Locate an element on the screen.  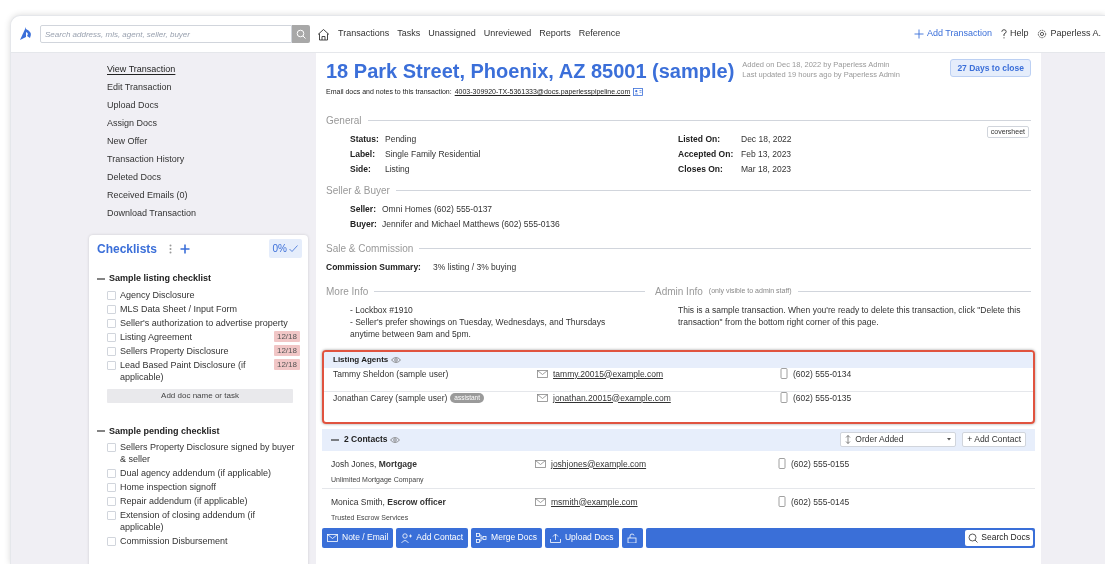
checklist-item: Commission Disbursement is located at coordinates (210, 541).